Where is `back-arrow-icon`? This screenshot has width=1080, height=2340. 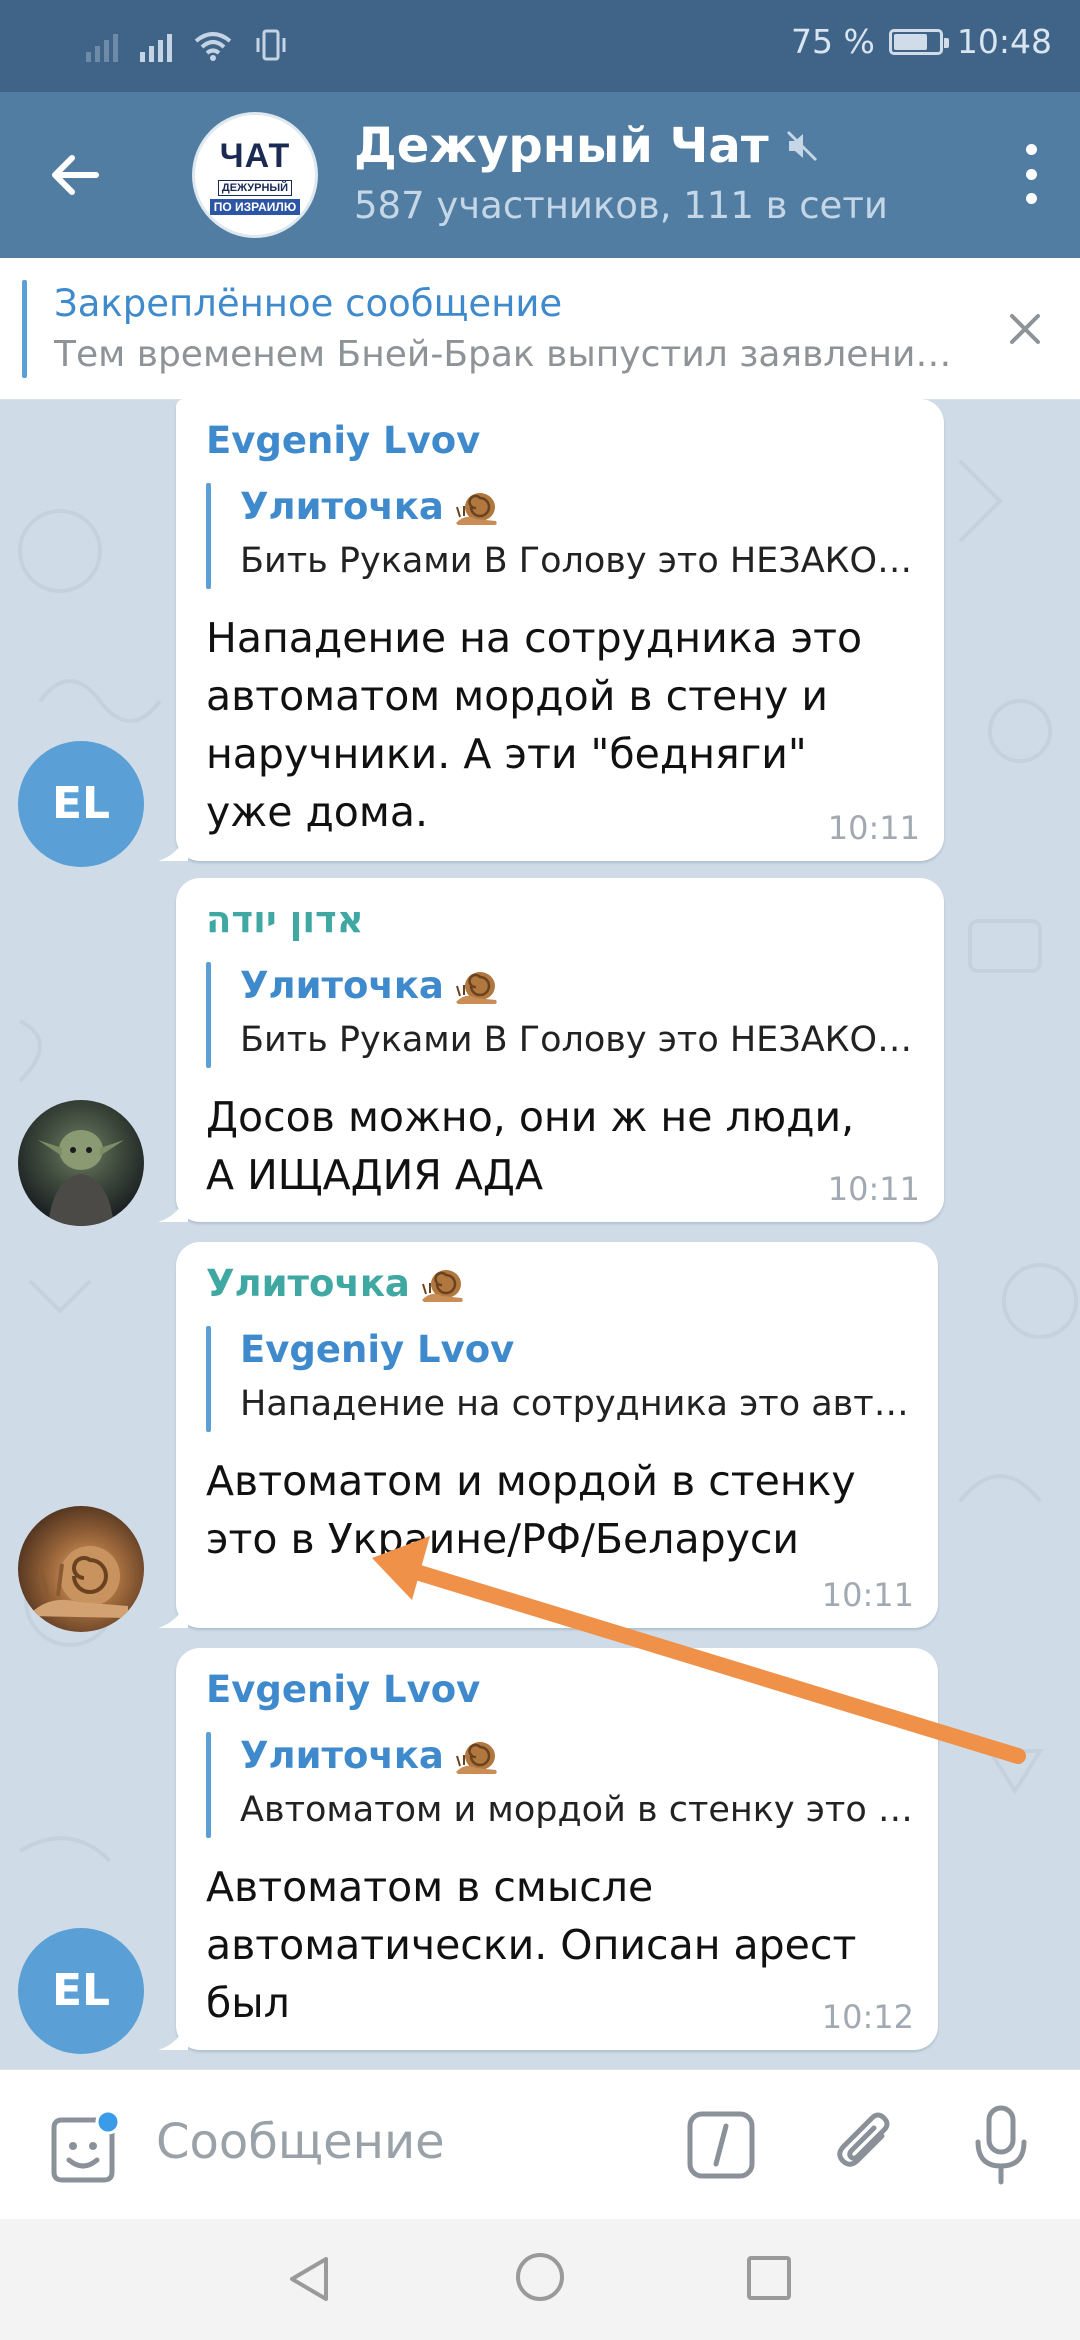 back-arrow-icon is located at coordinates (75, 175).